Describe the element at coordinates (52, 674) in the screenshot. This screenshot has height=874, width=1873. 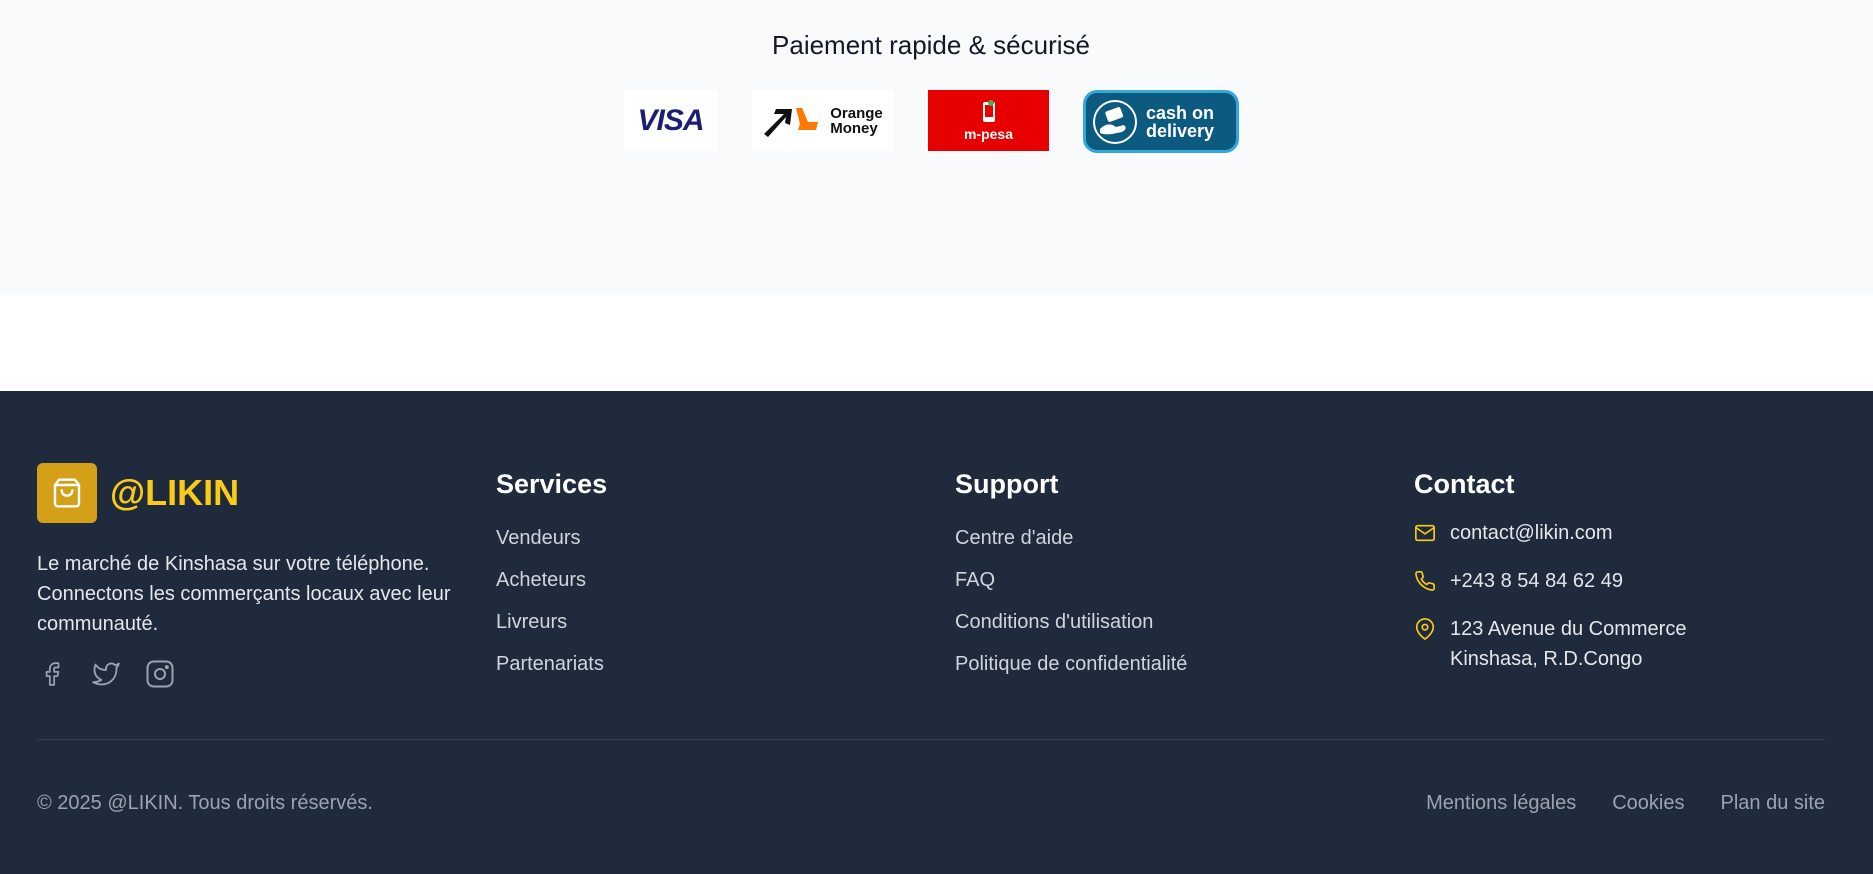
I see `facebook-icon` at that location.